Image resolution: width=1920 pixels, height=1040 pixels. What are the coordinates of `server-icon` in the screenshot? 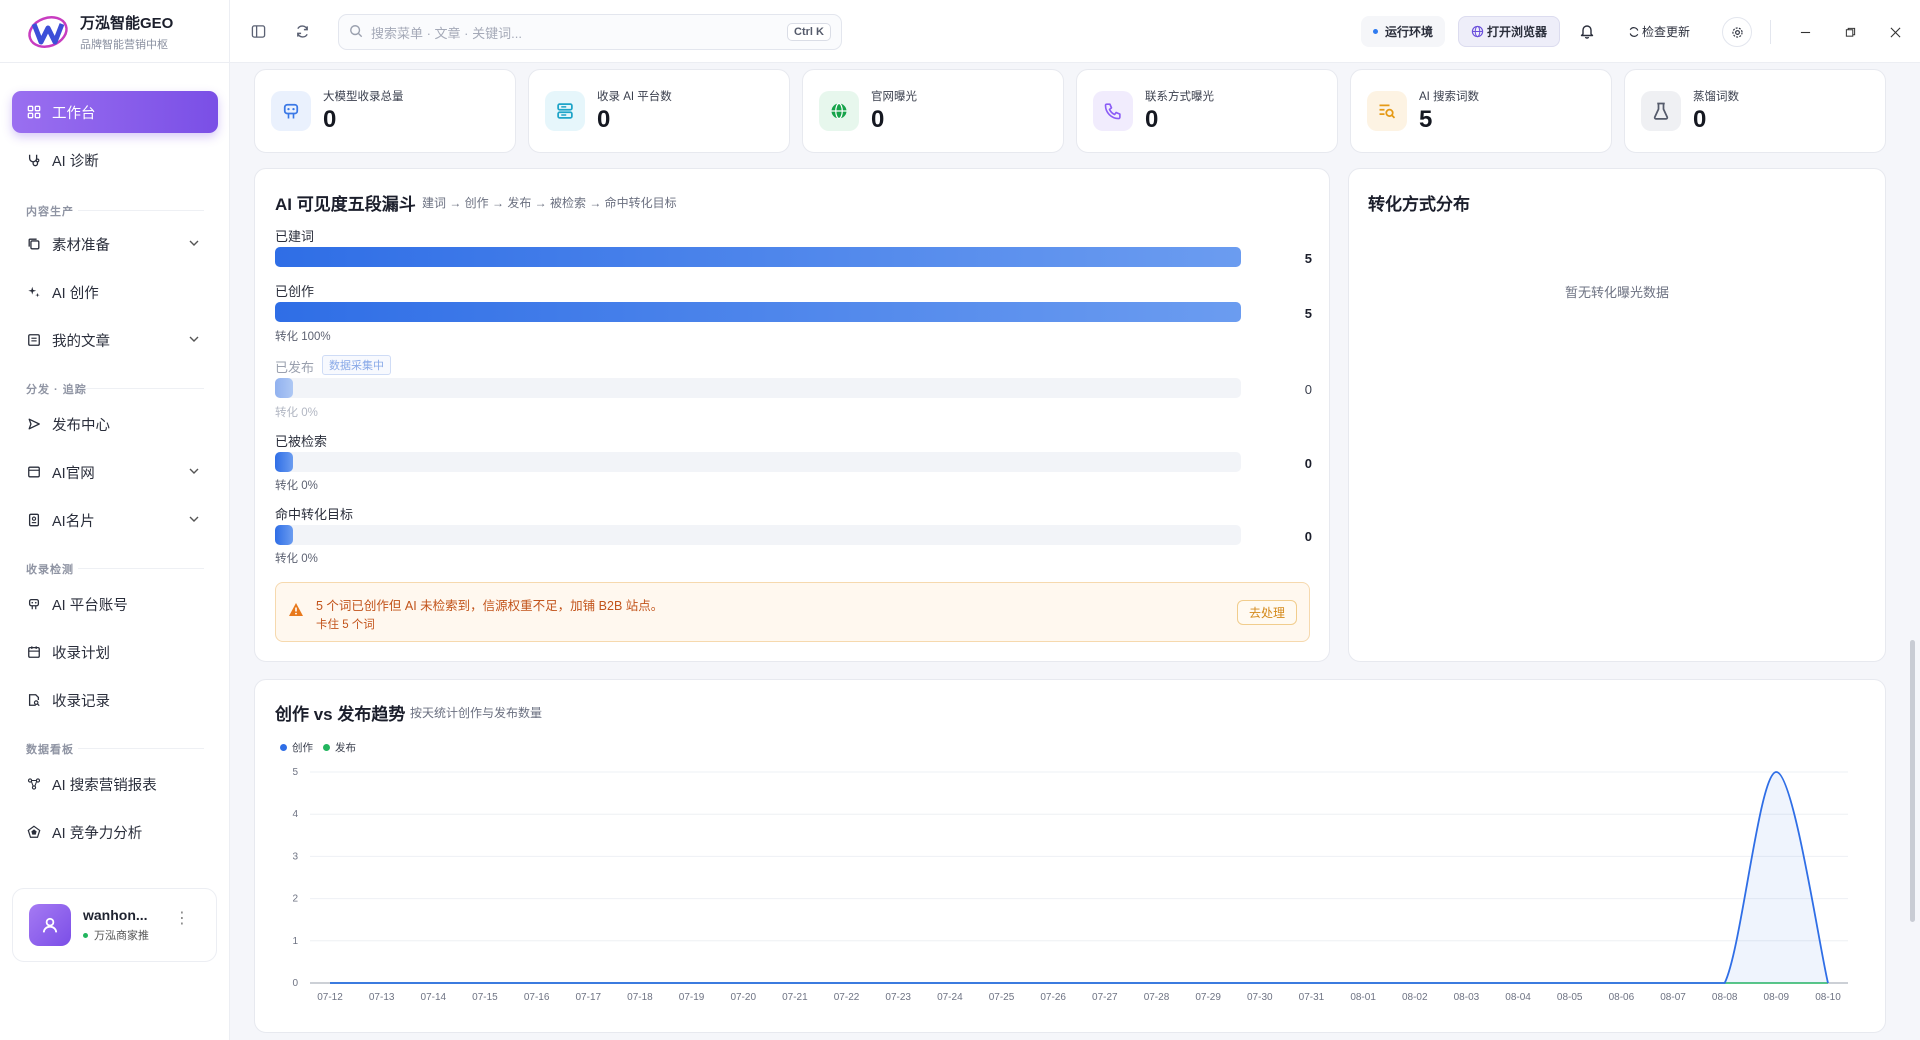 It's located at (565, 111).